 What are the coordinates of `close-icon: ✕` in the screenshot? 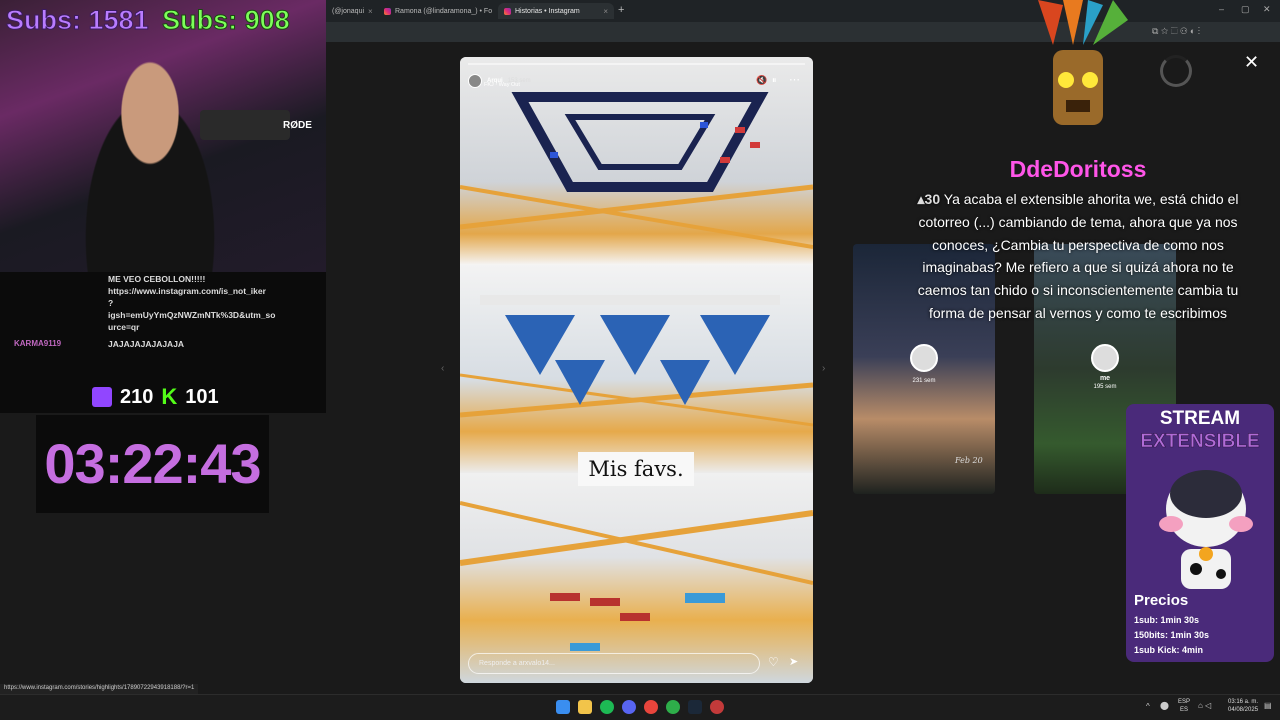 It's located at (1251, 62).